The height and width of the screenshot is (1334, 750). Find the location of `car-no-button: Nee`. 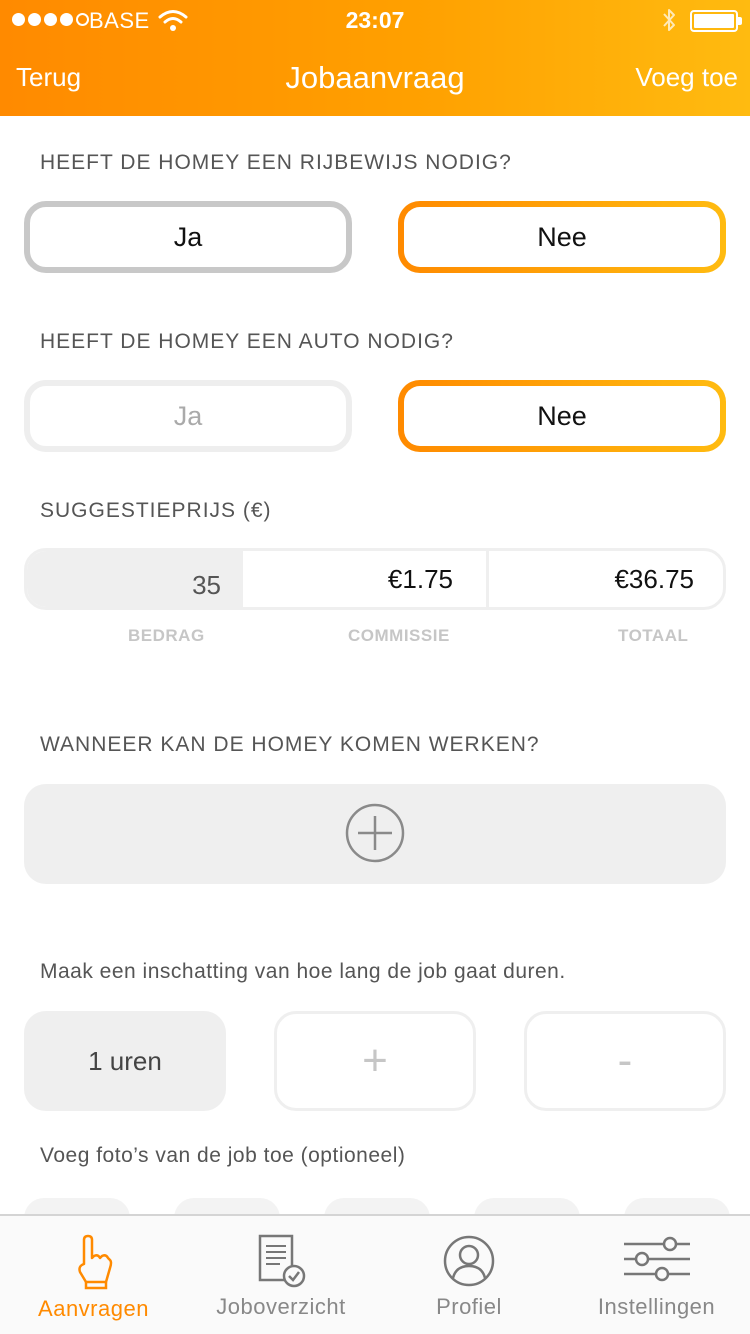

car-no-button: Nee is located at coordinates (562, 416).